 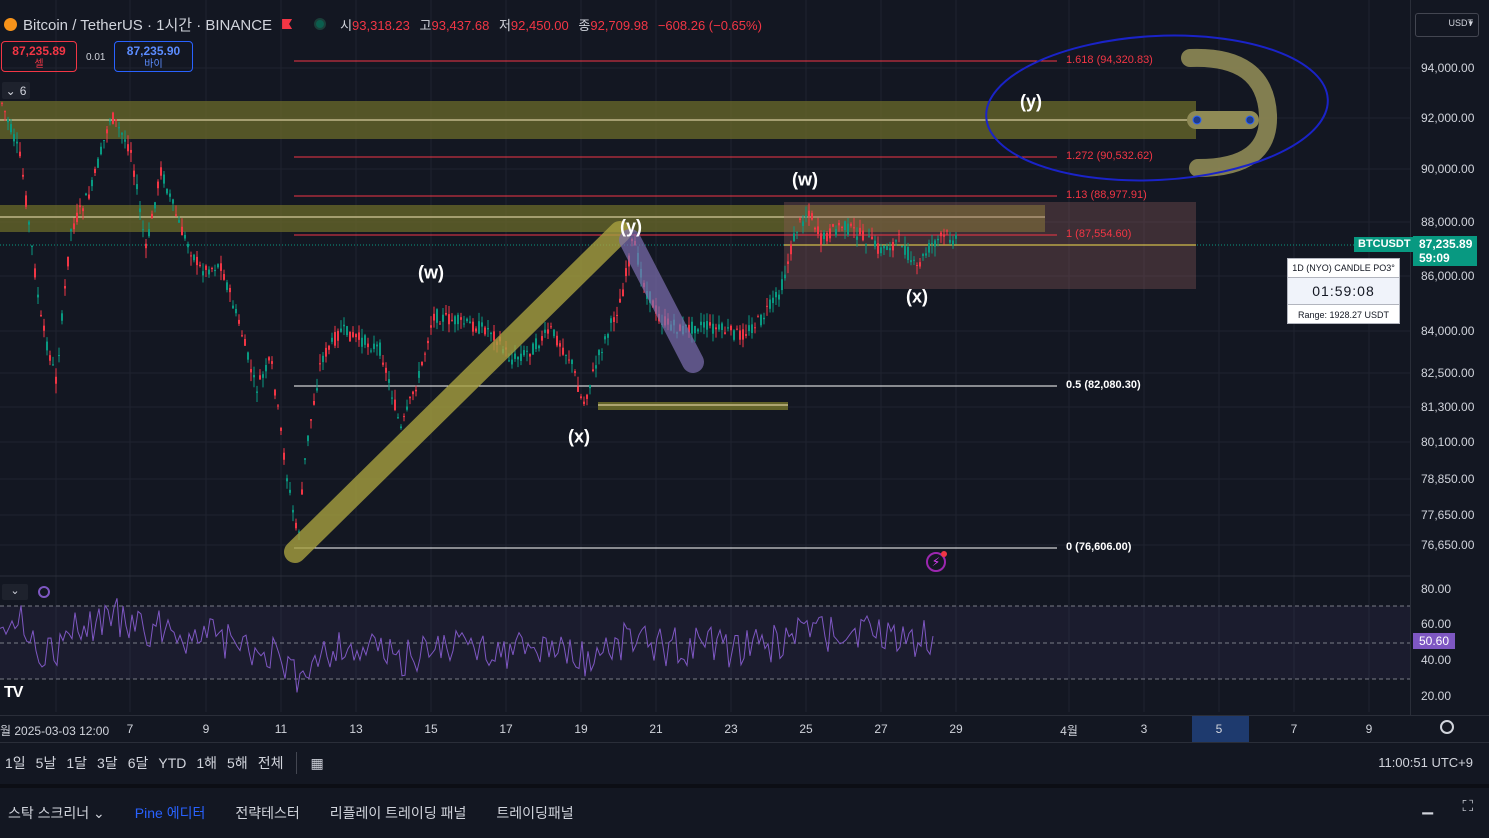 I want to click on time-axis-label: 25, so click(x=806, y=729).